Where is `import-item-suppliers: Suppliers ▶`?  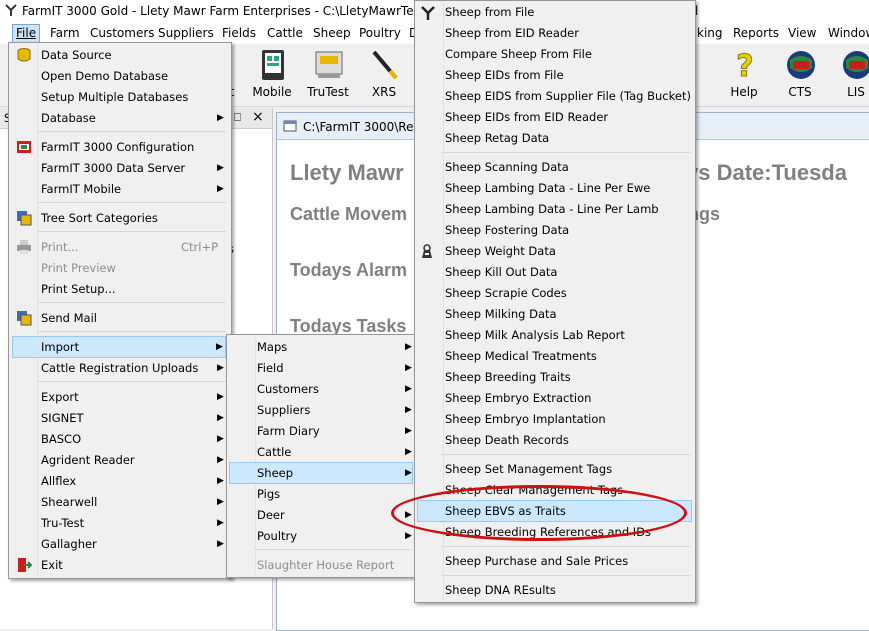 import-item-suppliers: Suppliers ▶ is located at coordinates (334, 410).